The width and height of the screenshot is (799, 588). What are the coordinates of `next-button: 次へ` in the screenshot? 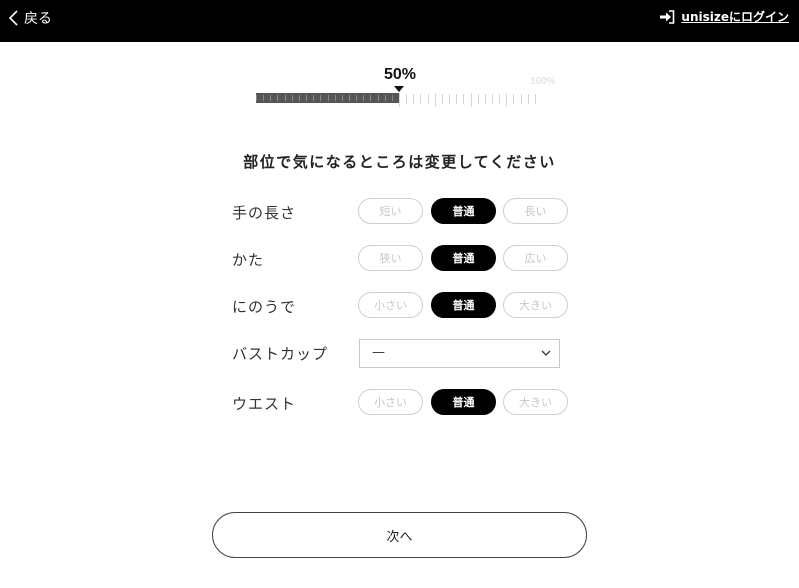 It's located at (399, 535).